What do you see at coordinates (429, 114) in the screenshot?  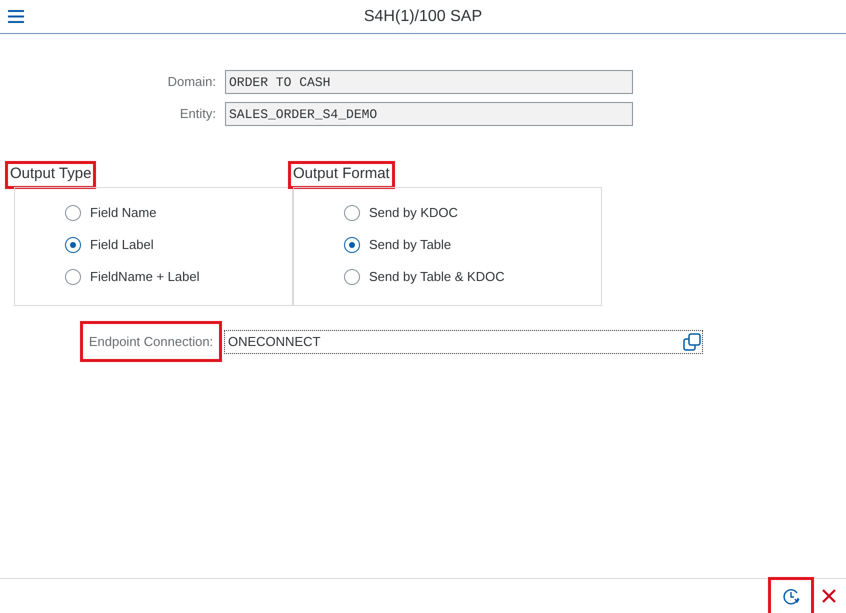 I see `input-field: SALES_ORDER_S4_DEMO` at bounding box center [429, 114].